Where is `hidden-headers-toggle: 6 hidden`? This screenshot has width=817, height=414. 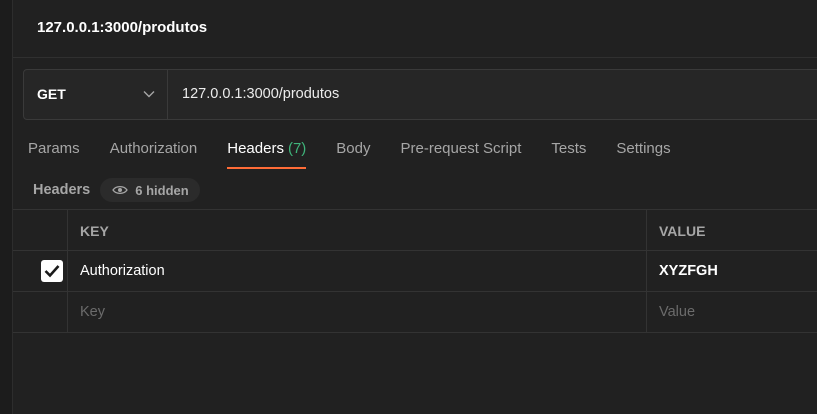 hidden-headers-toggle: 6 hidden is located at coordinates (150, 190).